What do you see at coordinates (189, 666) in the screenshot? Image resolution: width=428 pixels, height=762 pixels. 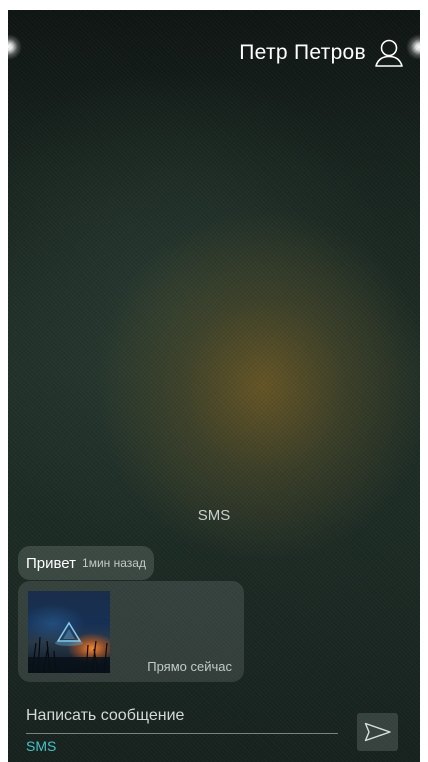 I see `message-time: Прямо сейчас` at bounding box center [189, 666].